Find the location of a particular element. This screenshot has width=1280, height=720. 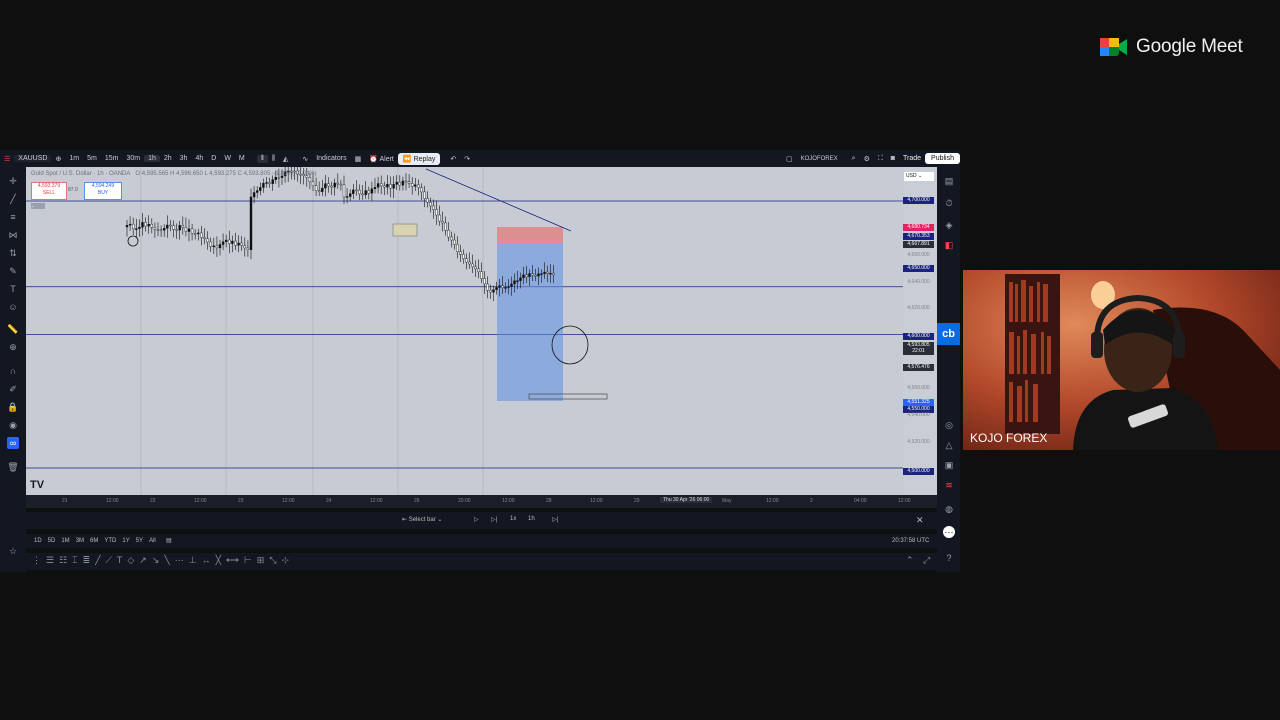

ruler-icon: 📏 is located at coordinates (13, 329).